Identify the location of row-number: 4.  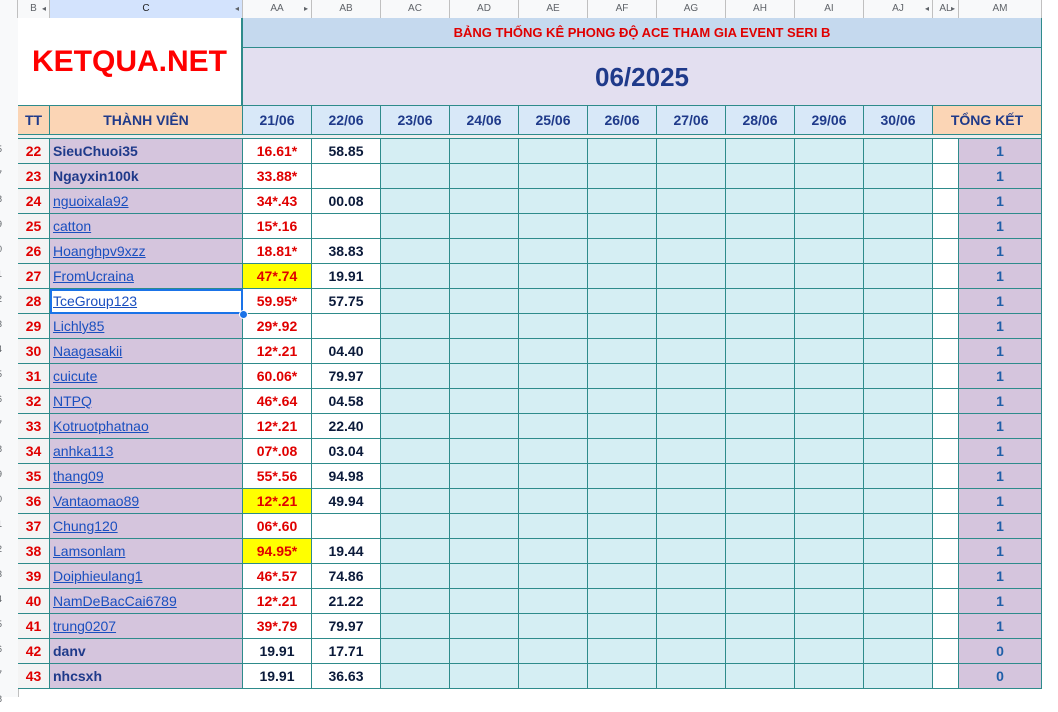
(9, 599).